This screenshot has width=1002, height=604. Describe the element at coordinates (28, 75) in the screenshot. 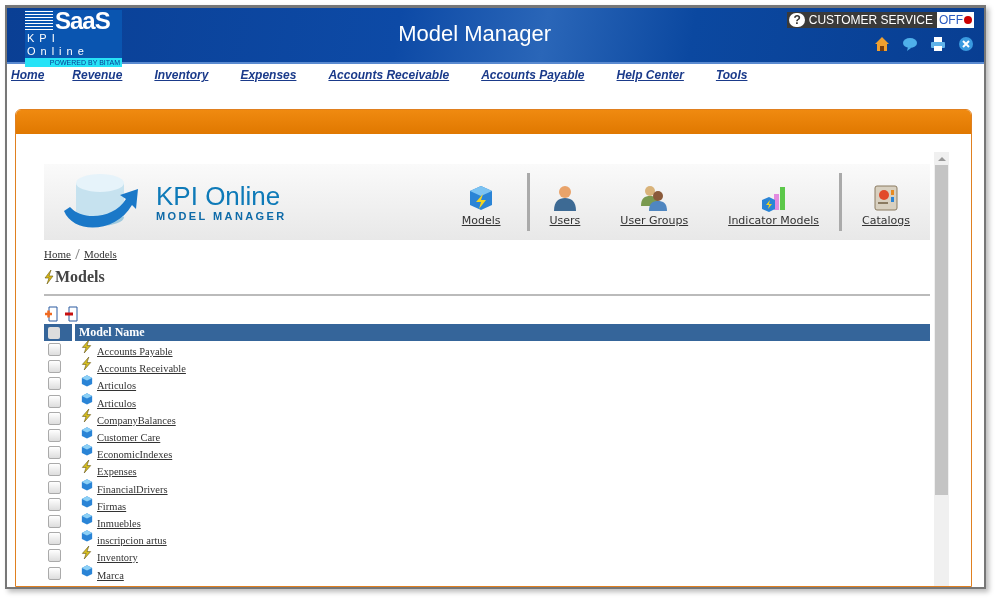

I see `nav-link: Home` at that location.